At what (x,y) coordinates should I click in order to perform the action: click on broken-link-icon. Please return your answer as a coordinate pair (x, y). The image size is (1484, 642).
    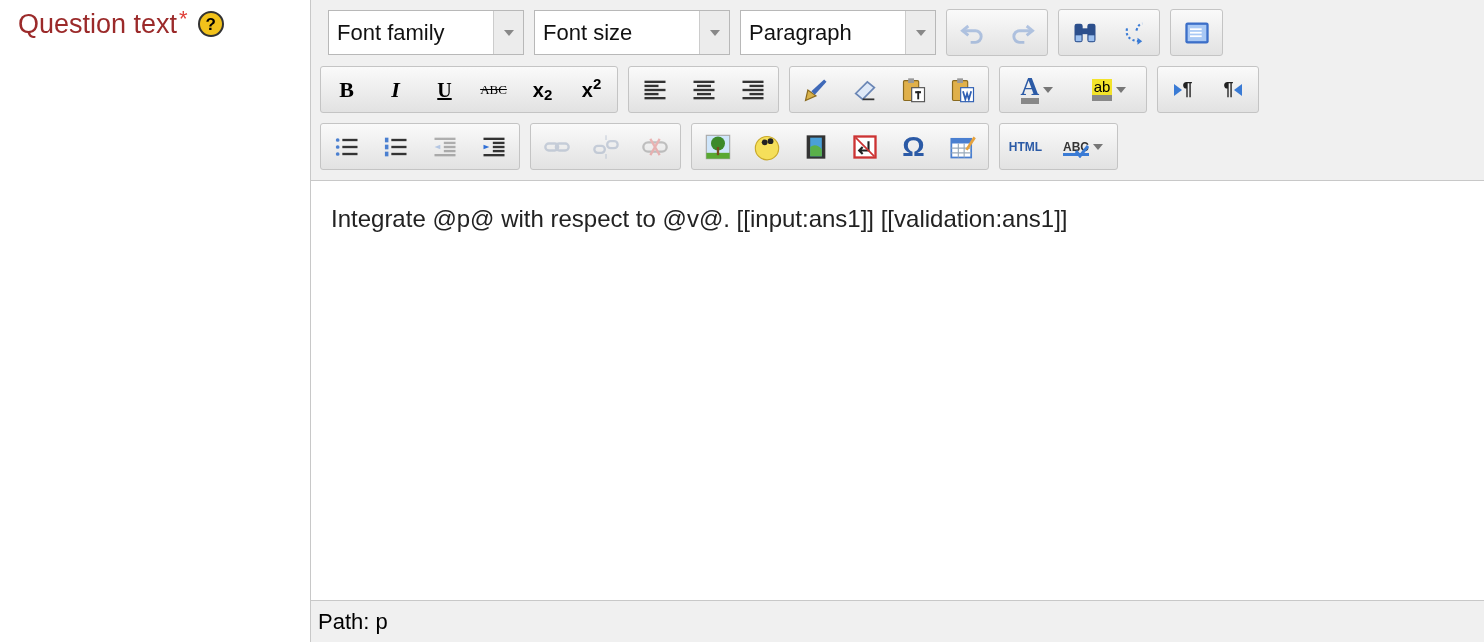
    Looking at the image, I should click on (605, 146).